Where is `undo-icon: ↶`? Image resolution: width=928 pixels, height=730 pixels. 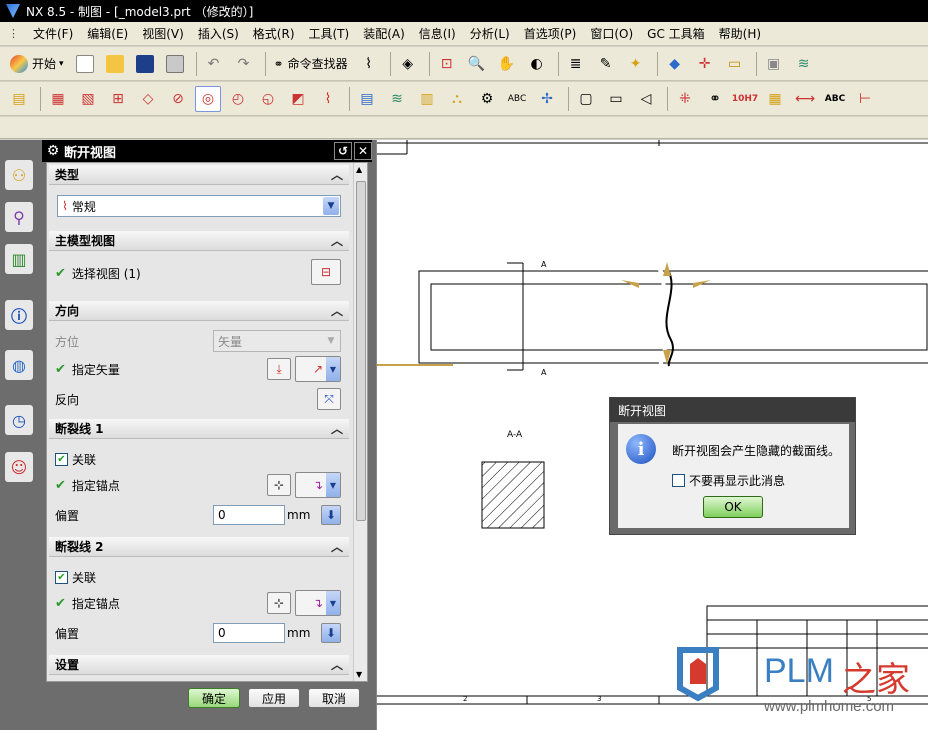 undo-icon: ↶ is located at coordinates (214, 64).